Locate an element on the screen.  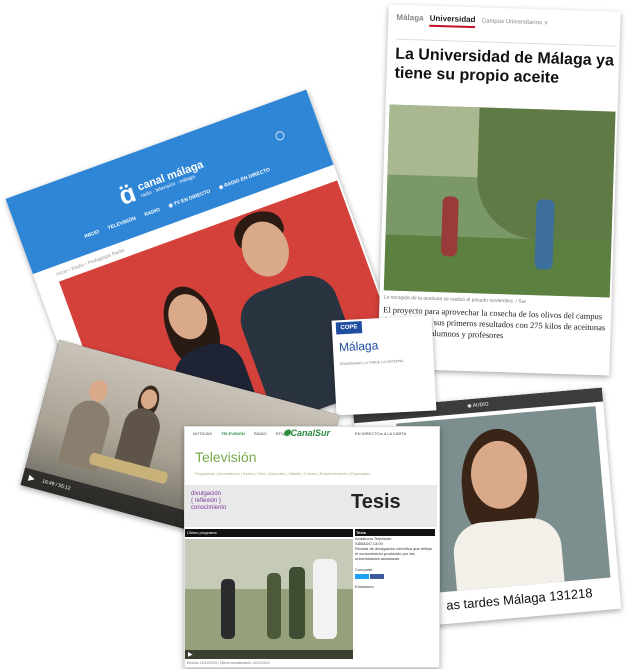
banner-slogan: divulgación { reflexión } conocimiento is located at coordinates (209, 501).